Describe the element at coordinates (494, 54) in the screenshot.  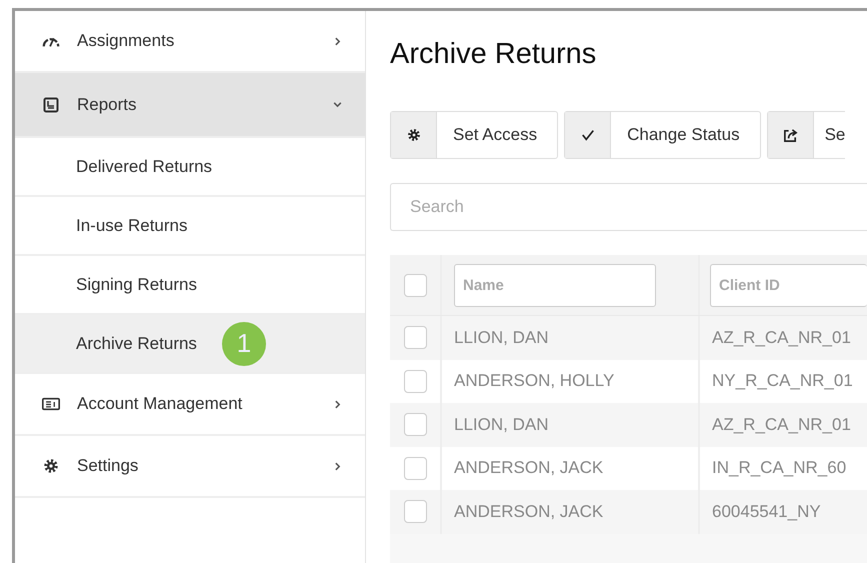
I see `page-title: Archive Returns` at that location.